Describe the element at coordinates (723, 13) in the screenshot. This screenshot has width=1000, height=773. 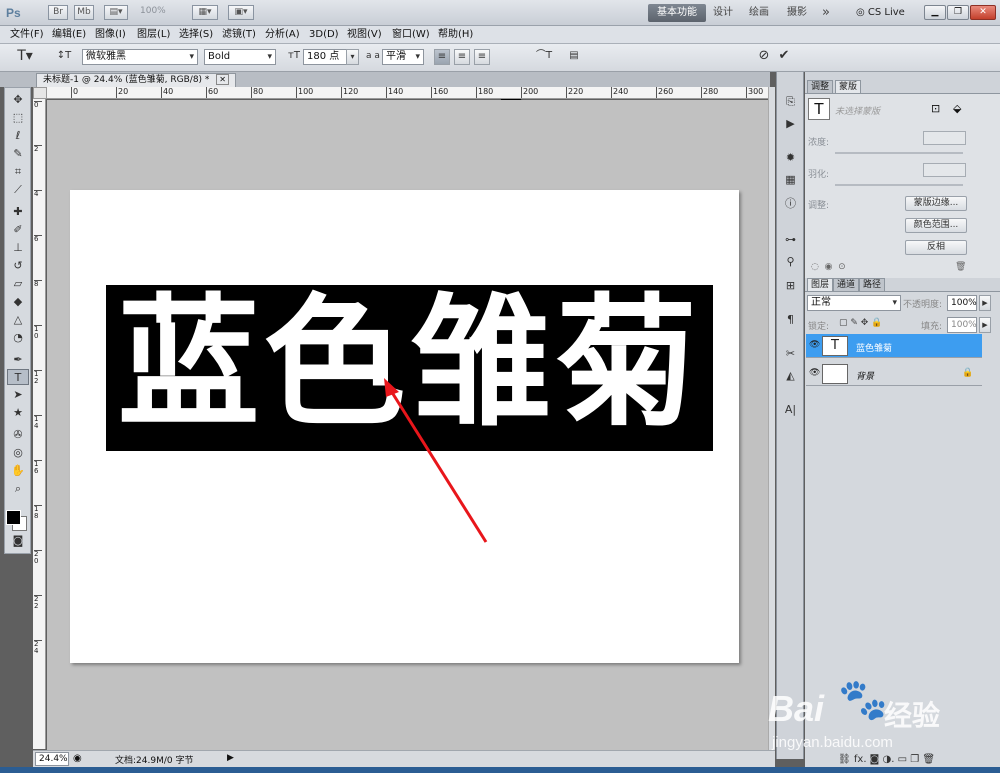
I see `workspace-design: 设计` at that location.